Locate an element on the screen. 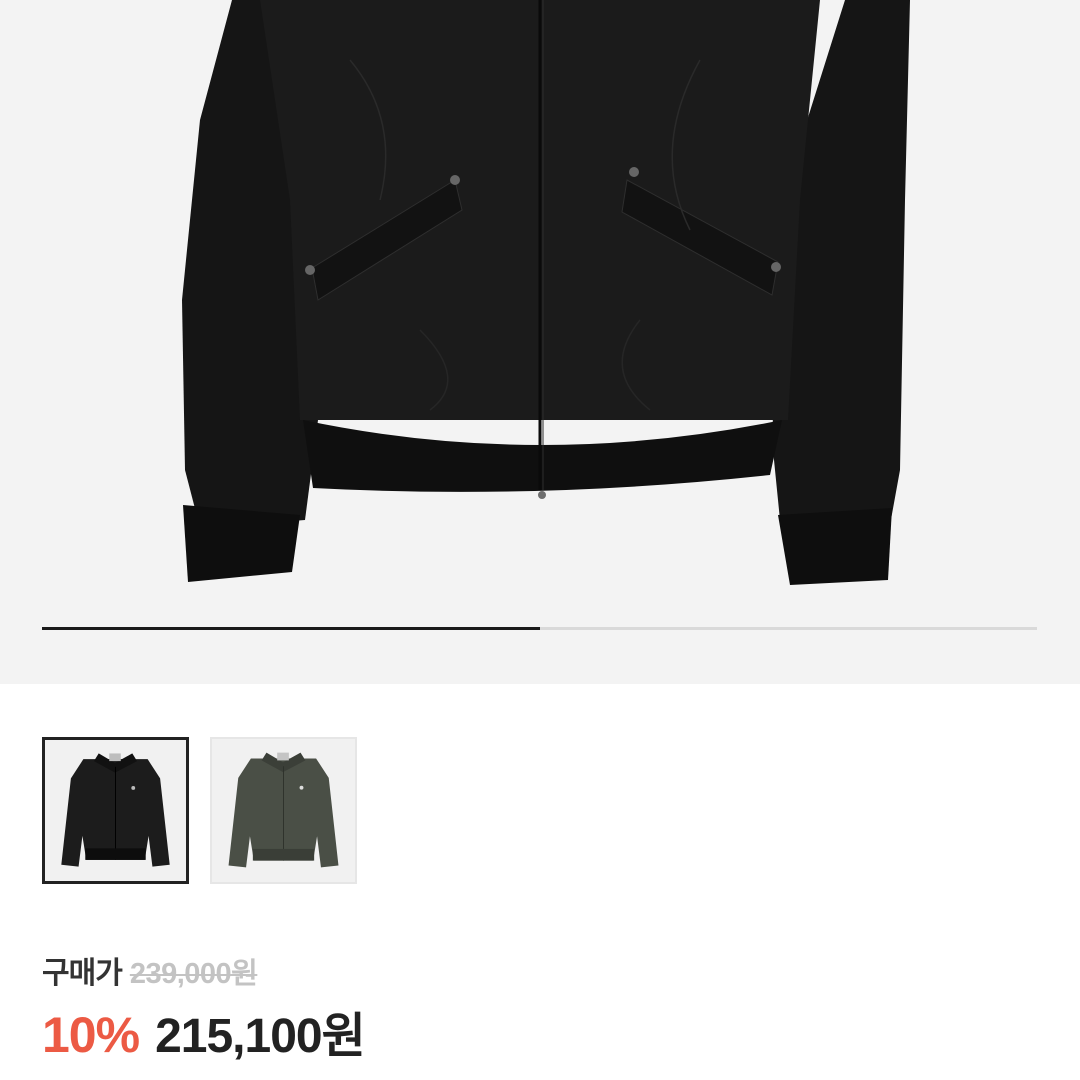 The width and height of the screenshot is (1080, 1080). thumbnail-olive is located at coordinates (283, 810).